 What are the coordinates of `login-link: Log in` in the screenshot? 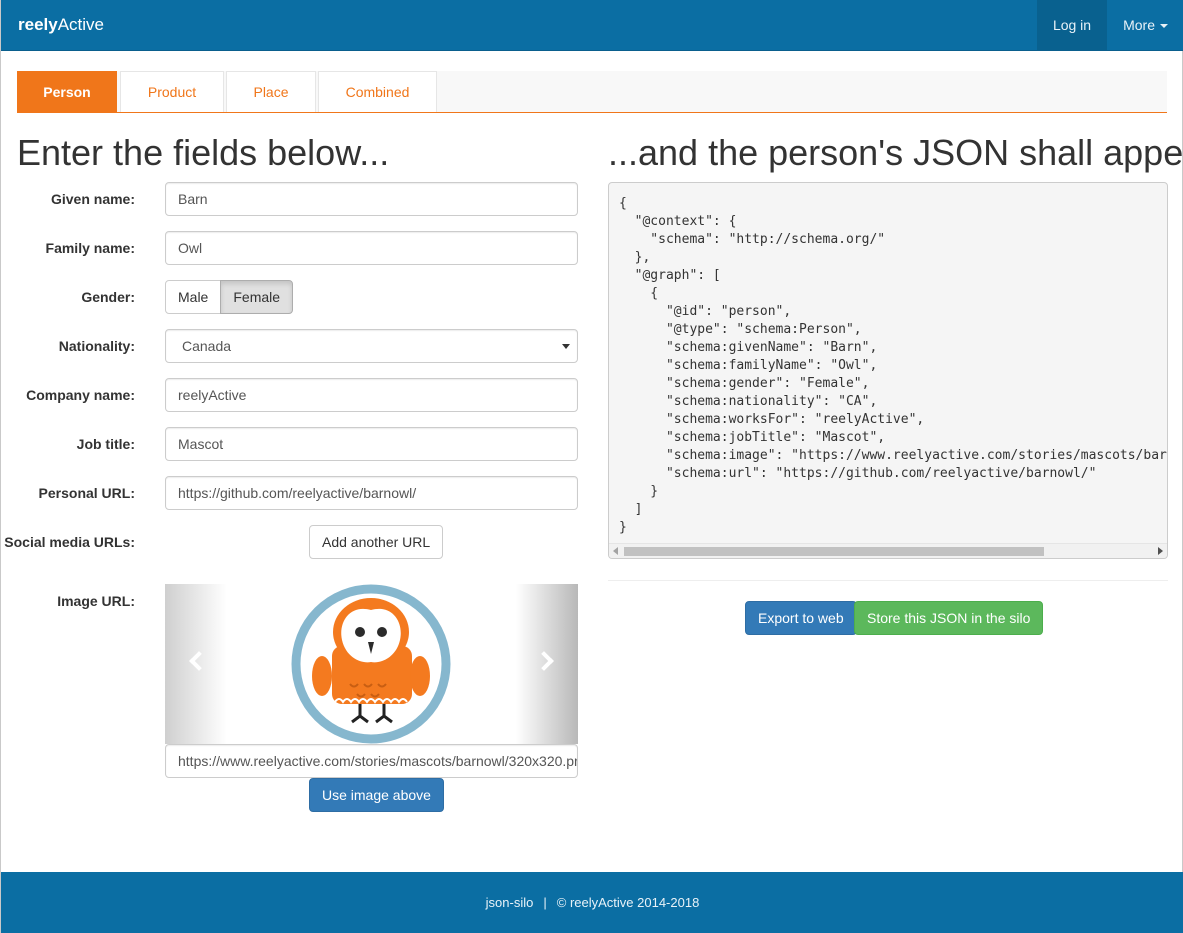 It's located at (1072, 25).